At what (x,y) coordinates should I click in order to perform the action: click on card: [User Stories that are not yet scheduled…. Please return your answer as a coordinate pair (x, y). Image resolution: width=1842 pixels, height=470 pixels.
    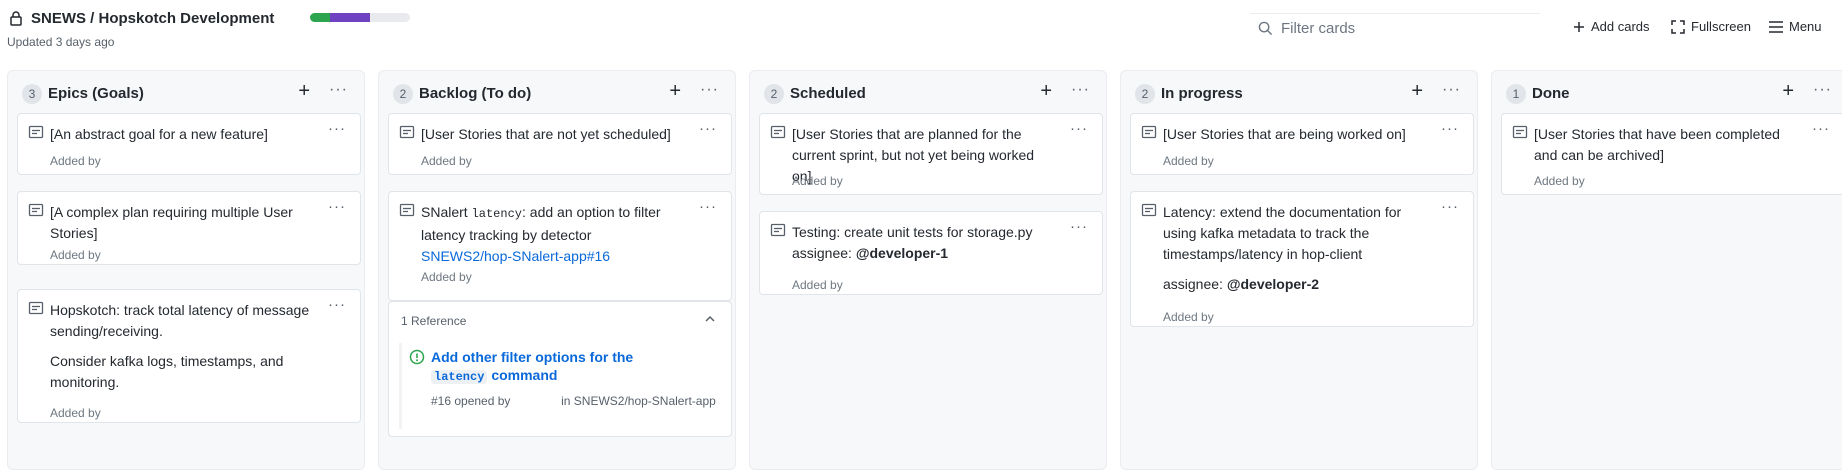
    Looking at the image, I should click on (560, 144).